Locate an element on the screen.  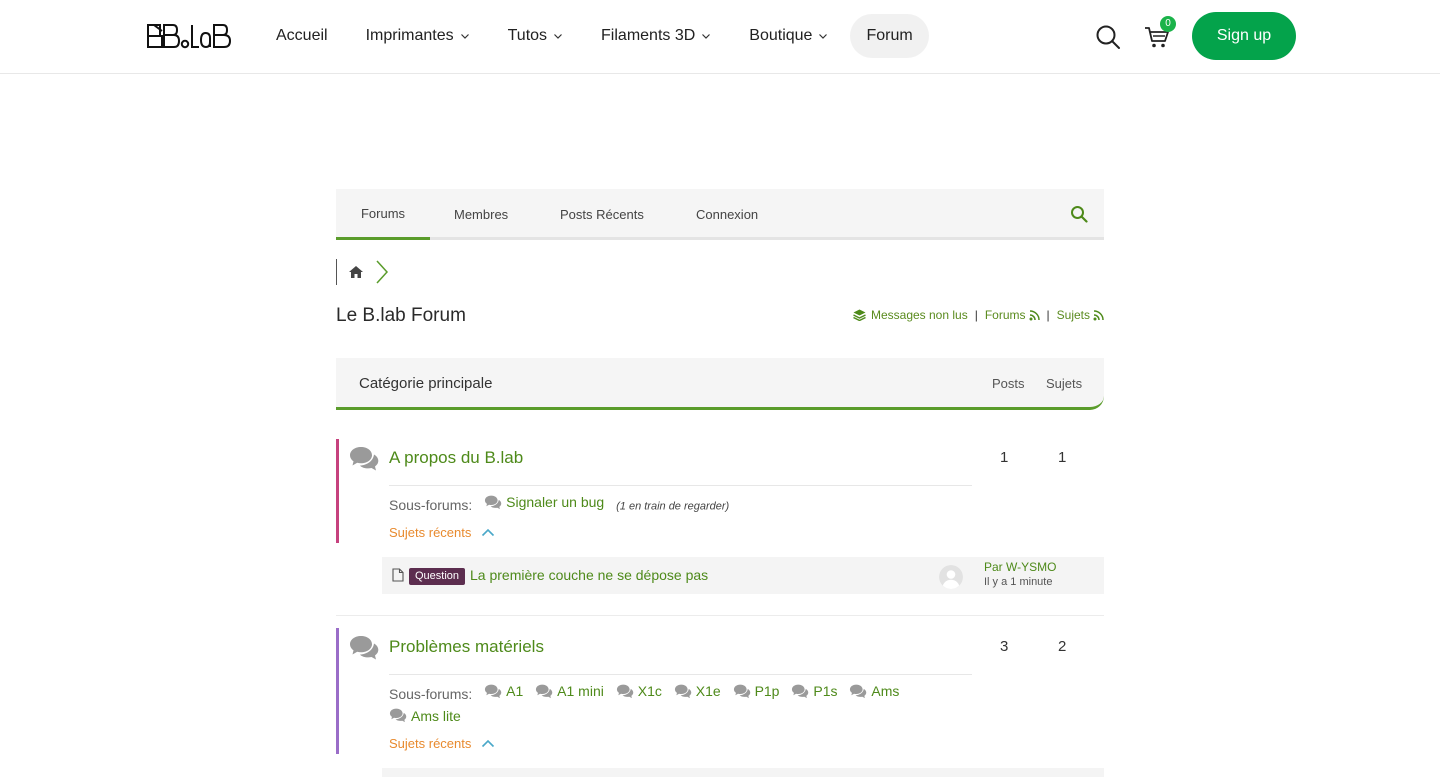
forum-topics-count: 2 is located at coordinates (1062, 646).